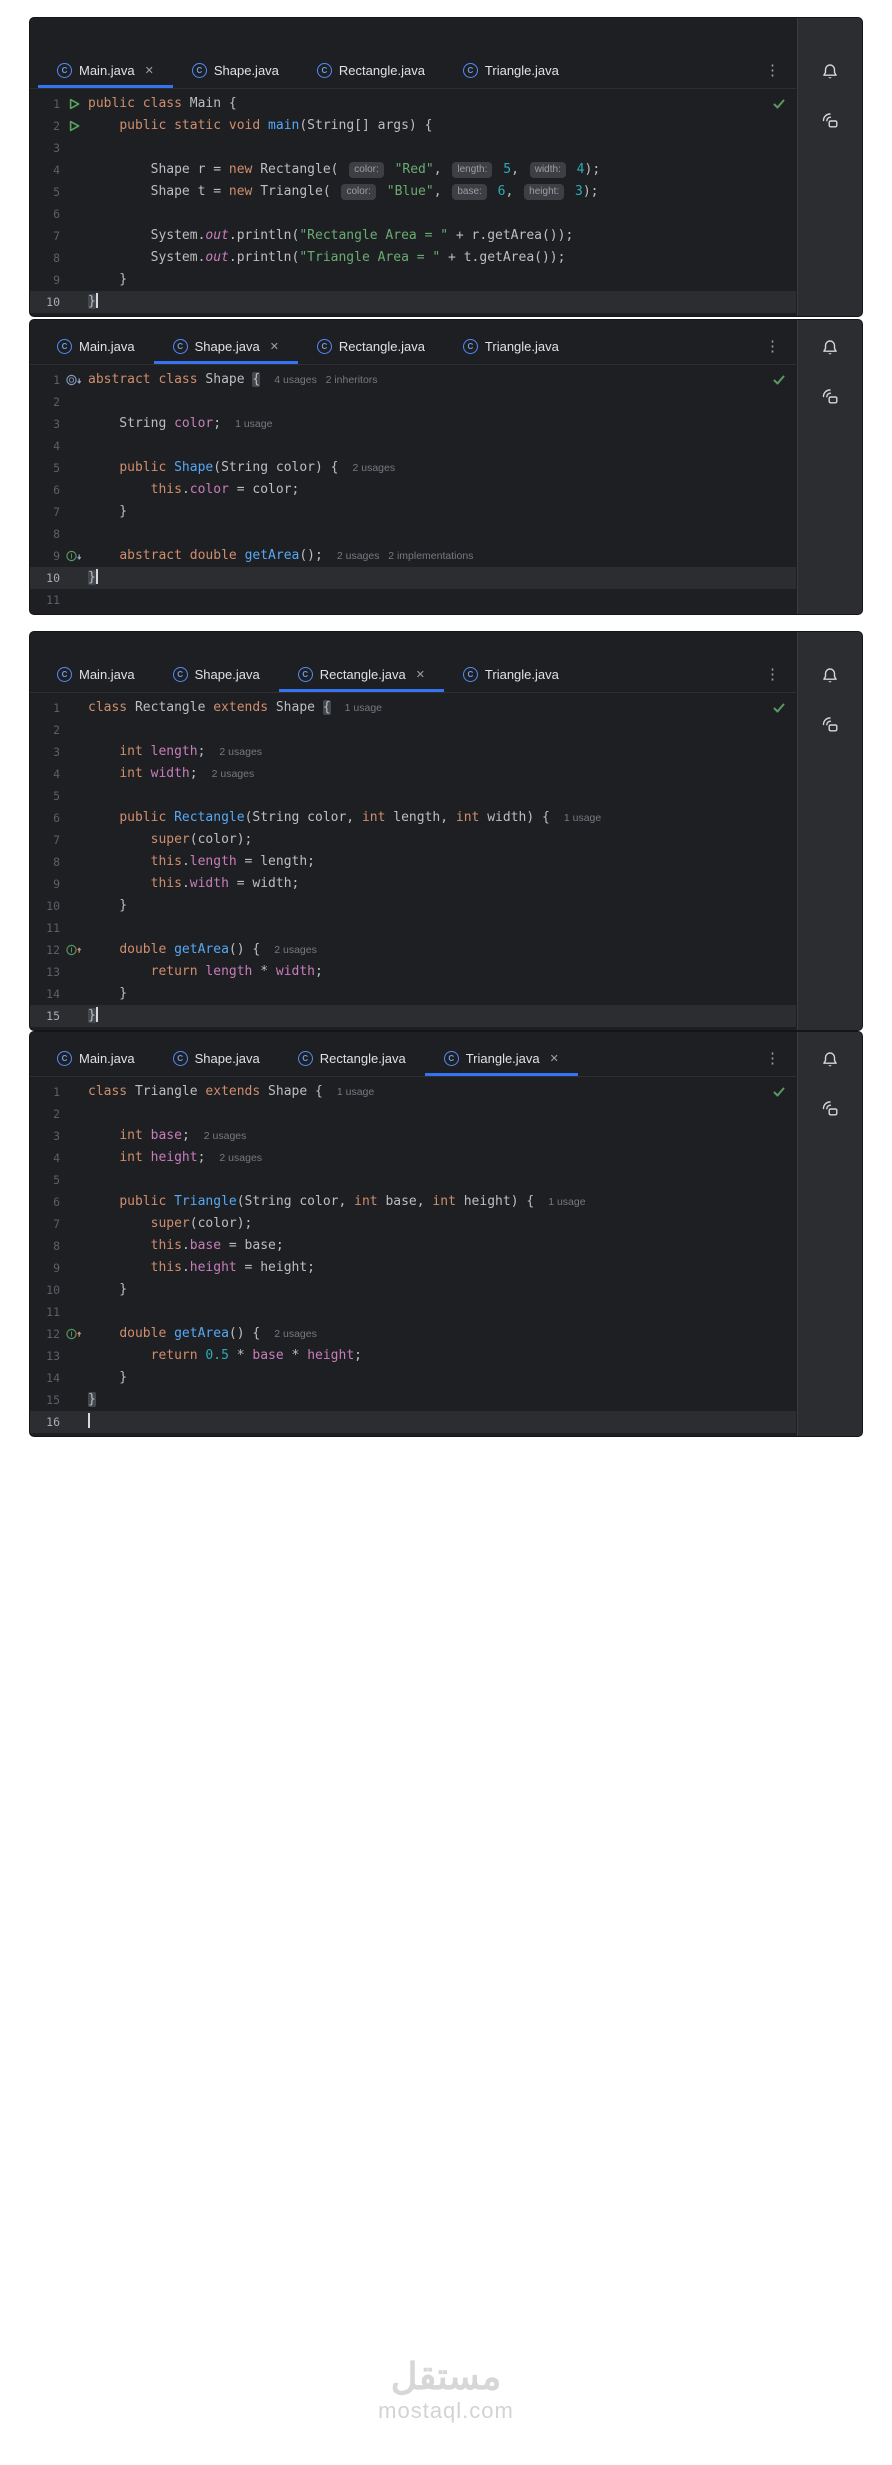 Image resolution: width=892 pixels, height=2465 pixels. Describe the element at coordinates (325, 380) in the screenshot. I see `usages-inlay: 4 usages 2 inheritors` at that location.